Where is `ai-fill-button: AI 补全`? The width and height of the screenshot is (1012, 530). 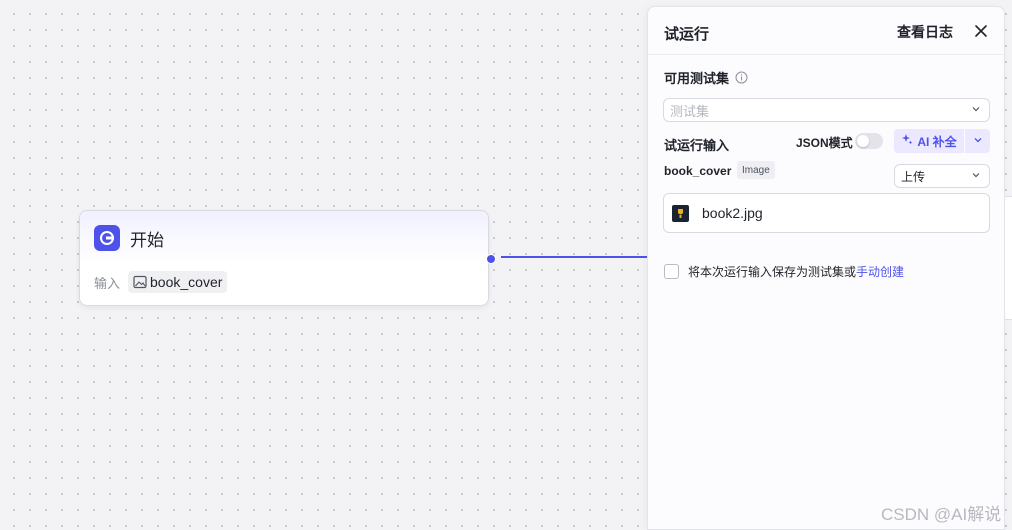 ai-fill-button: AI 补全 is located at coordinates (929, 141).